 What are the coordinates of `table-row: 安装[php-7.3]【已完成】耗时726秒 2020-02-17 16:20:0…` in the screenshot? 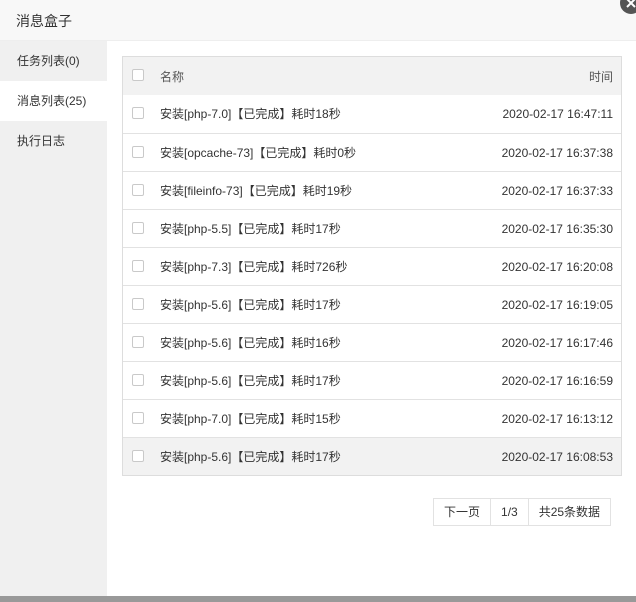 It's located at (372, 266).